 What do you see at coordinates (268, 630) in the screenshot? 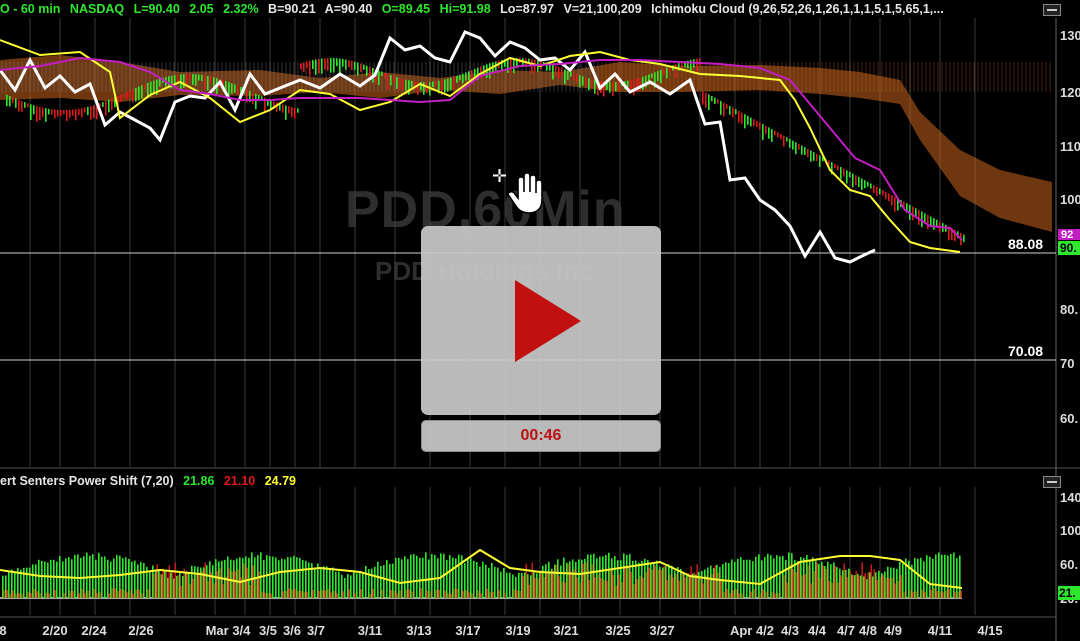
I see `time-axis-label: 3/5` at bounding box center [268, 630].